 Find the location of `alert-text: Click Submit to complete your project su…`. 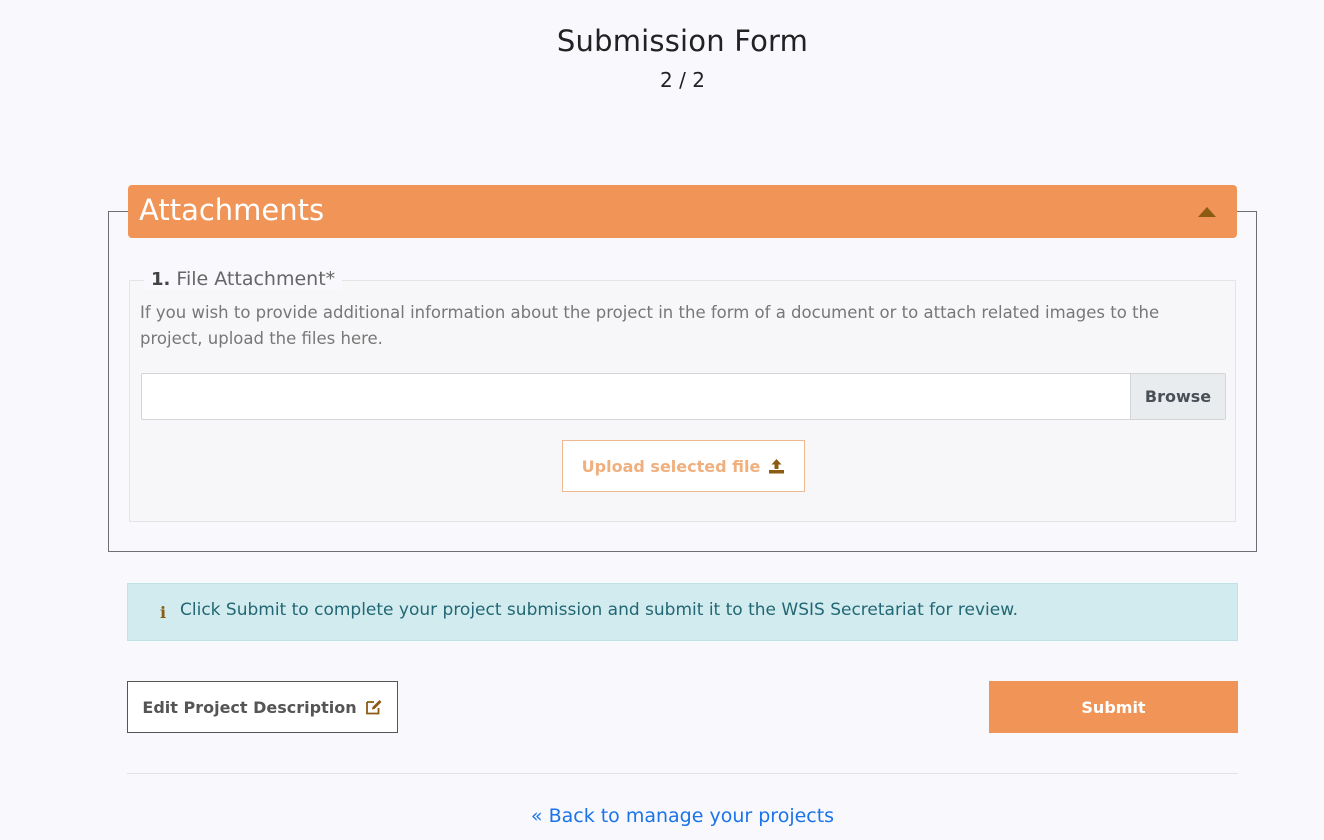

alert-text: Click Submit to complete your project su… is located at coordinates (599, 610).